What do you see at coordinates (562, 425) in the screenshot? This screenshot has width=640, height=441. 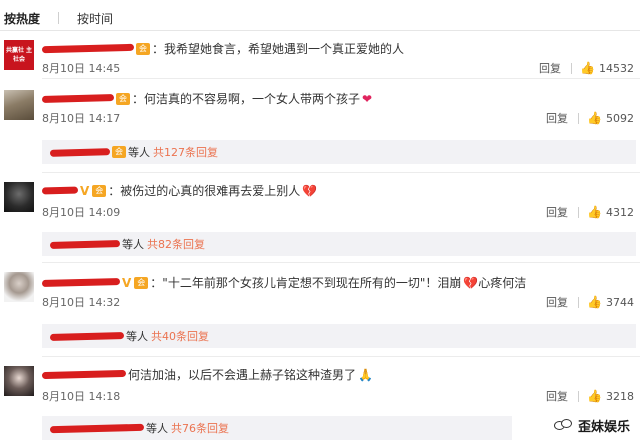 I see `wechat-icon` at bounding box center [562, 425].